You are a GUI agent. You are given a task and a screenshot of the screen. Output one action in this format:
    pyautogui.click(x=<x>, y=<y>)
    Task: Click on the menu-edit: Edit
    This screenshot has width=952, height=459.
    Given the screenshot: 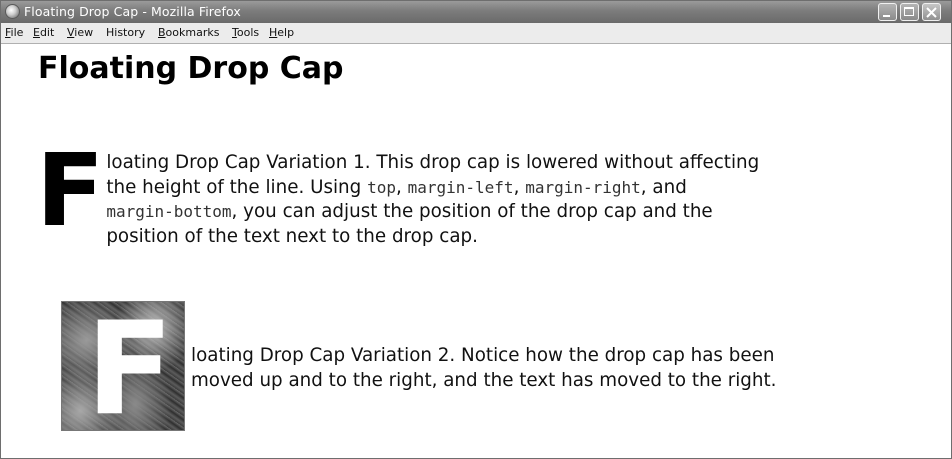 What is the action you would take?
    pyautogui.click(x=43, y=32)
    